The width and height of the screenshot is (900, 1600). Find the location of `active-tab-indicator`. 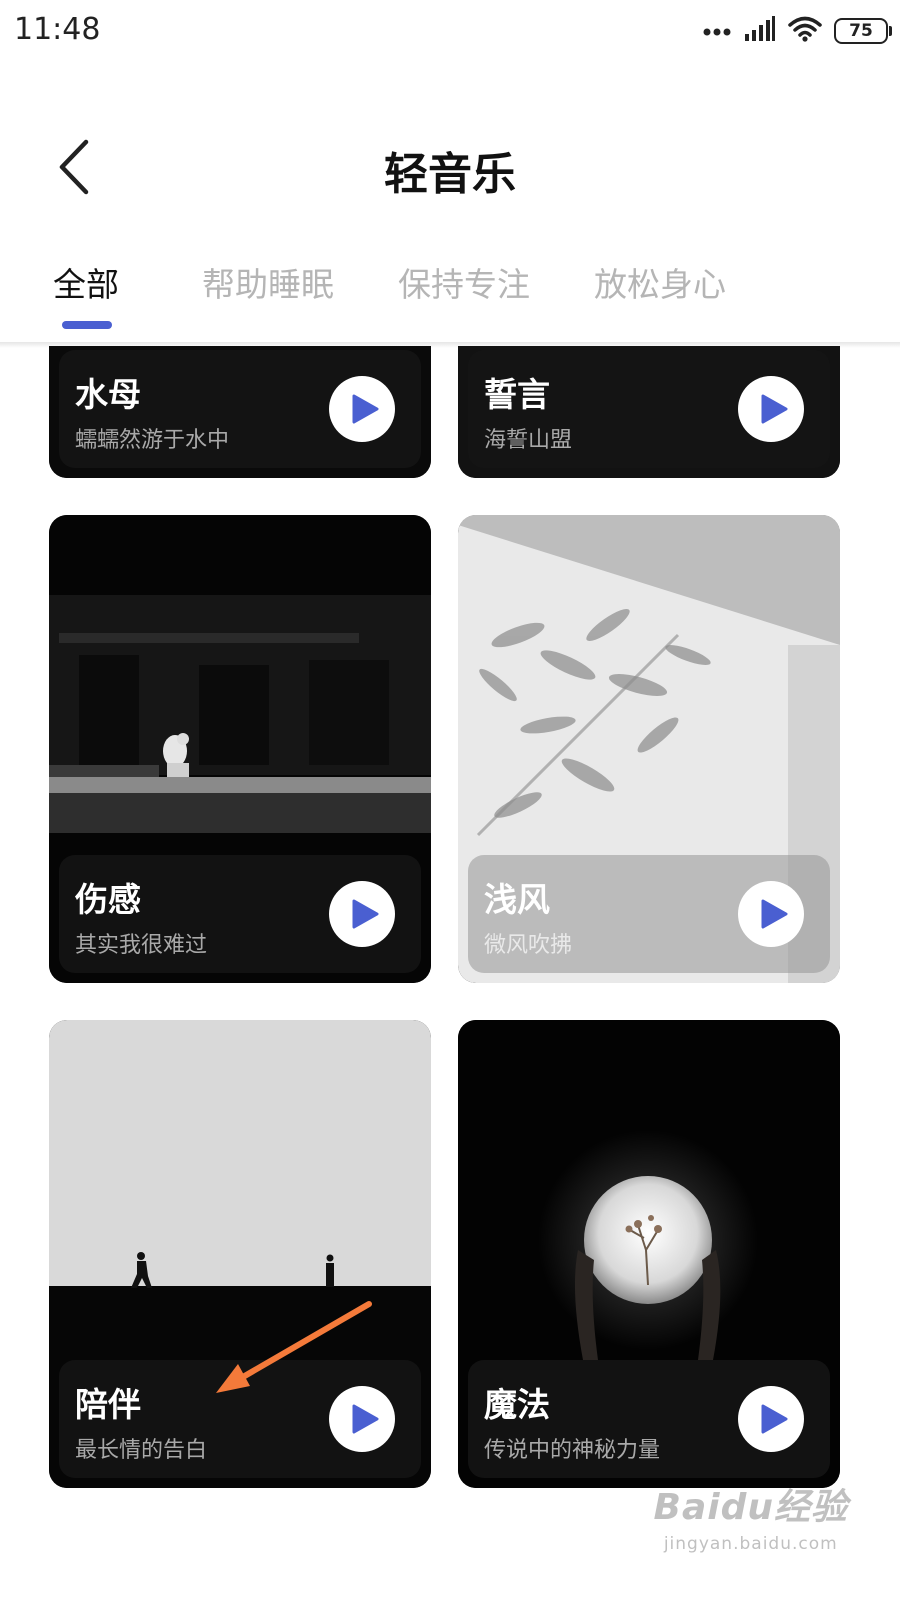

active-tab-indicator is located at coordinates (87, 325).